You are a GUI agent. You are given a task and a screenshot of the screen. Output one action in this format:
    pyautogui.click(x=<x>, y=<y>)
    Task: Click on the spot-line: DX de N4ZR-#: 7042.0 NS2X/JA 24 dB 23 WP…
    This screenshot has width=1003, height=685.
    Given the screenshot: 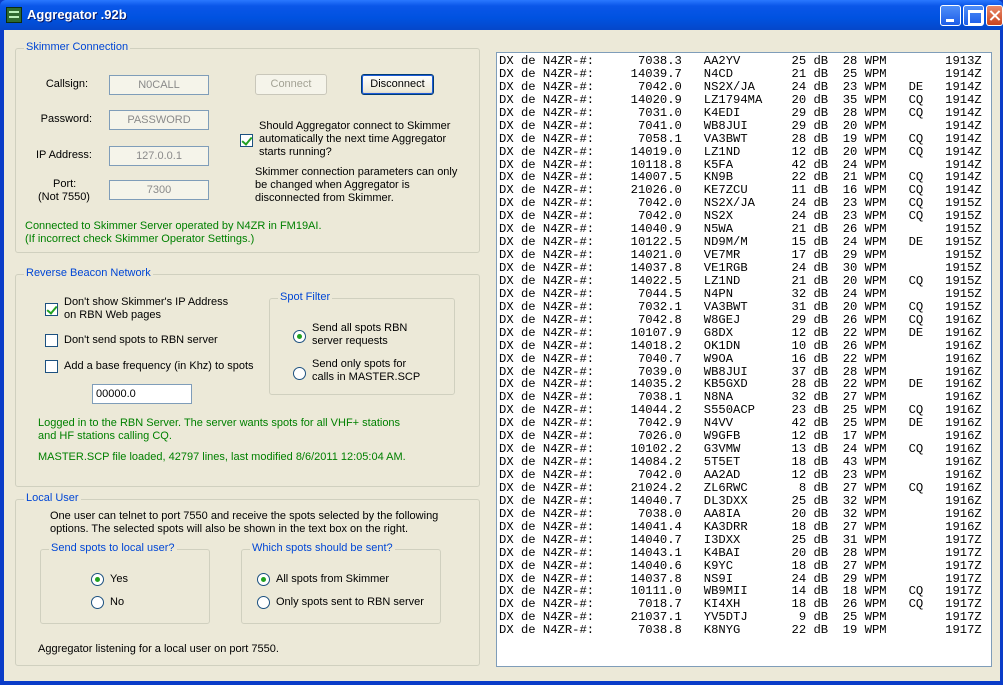 What is the action you would take?
    pyautogui.click(x=740, y=86)
    